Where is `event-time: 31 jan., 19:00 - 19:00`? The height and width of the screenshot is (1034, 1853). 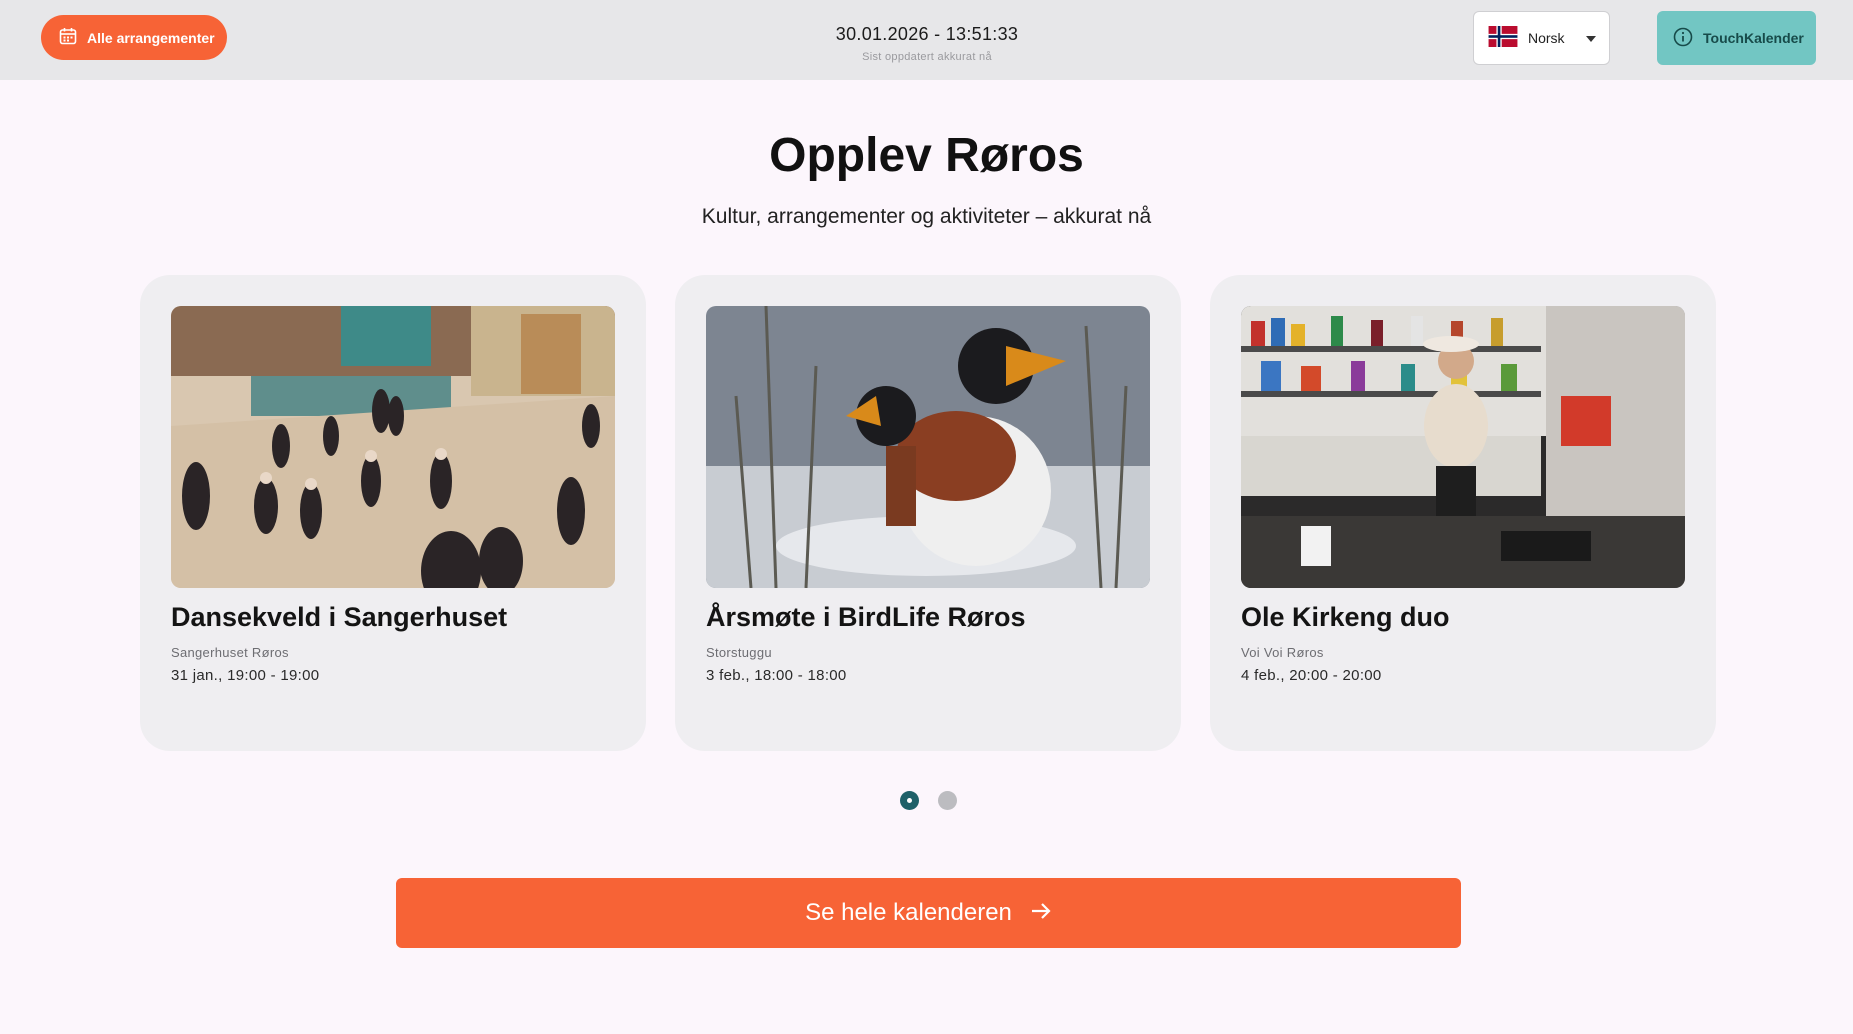 event-time: 31 jan., 19:00 - 19:00 is located at coordinates (245, 675).